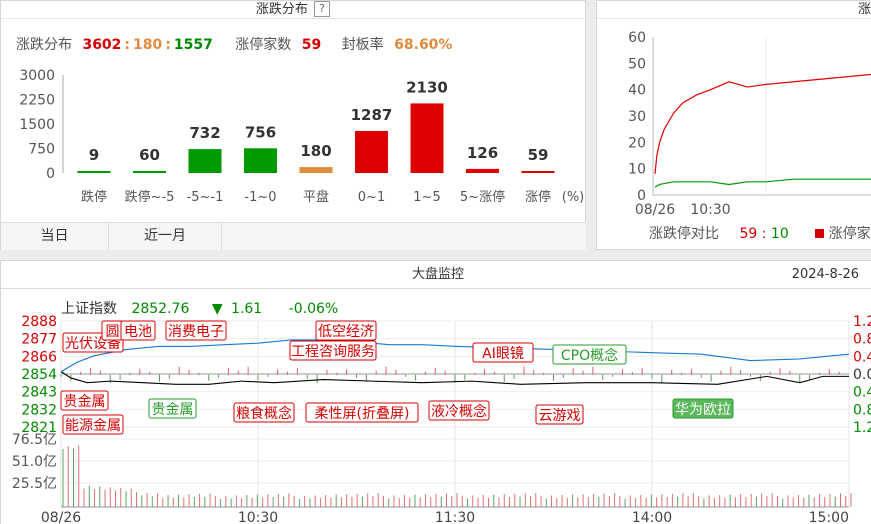  I want to click on x-tick-label: -1~0, so click(260, 197).